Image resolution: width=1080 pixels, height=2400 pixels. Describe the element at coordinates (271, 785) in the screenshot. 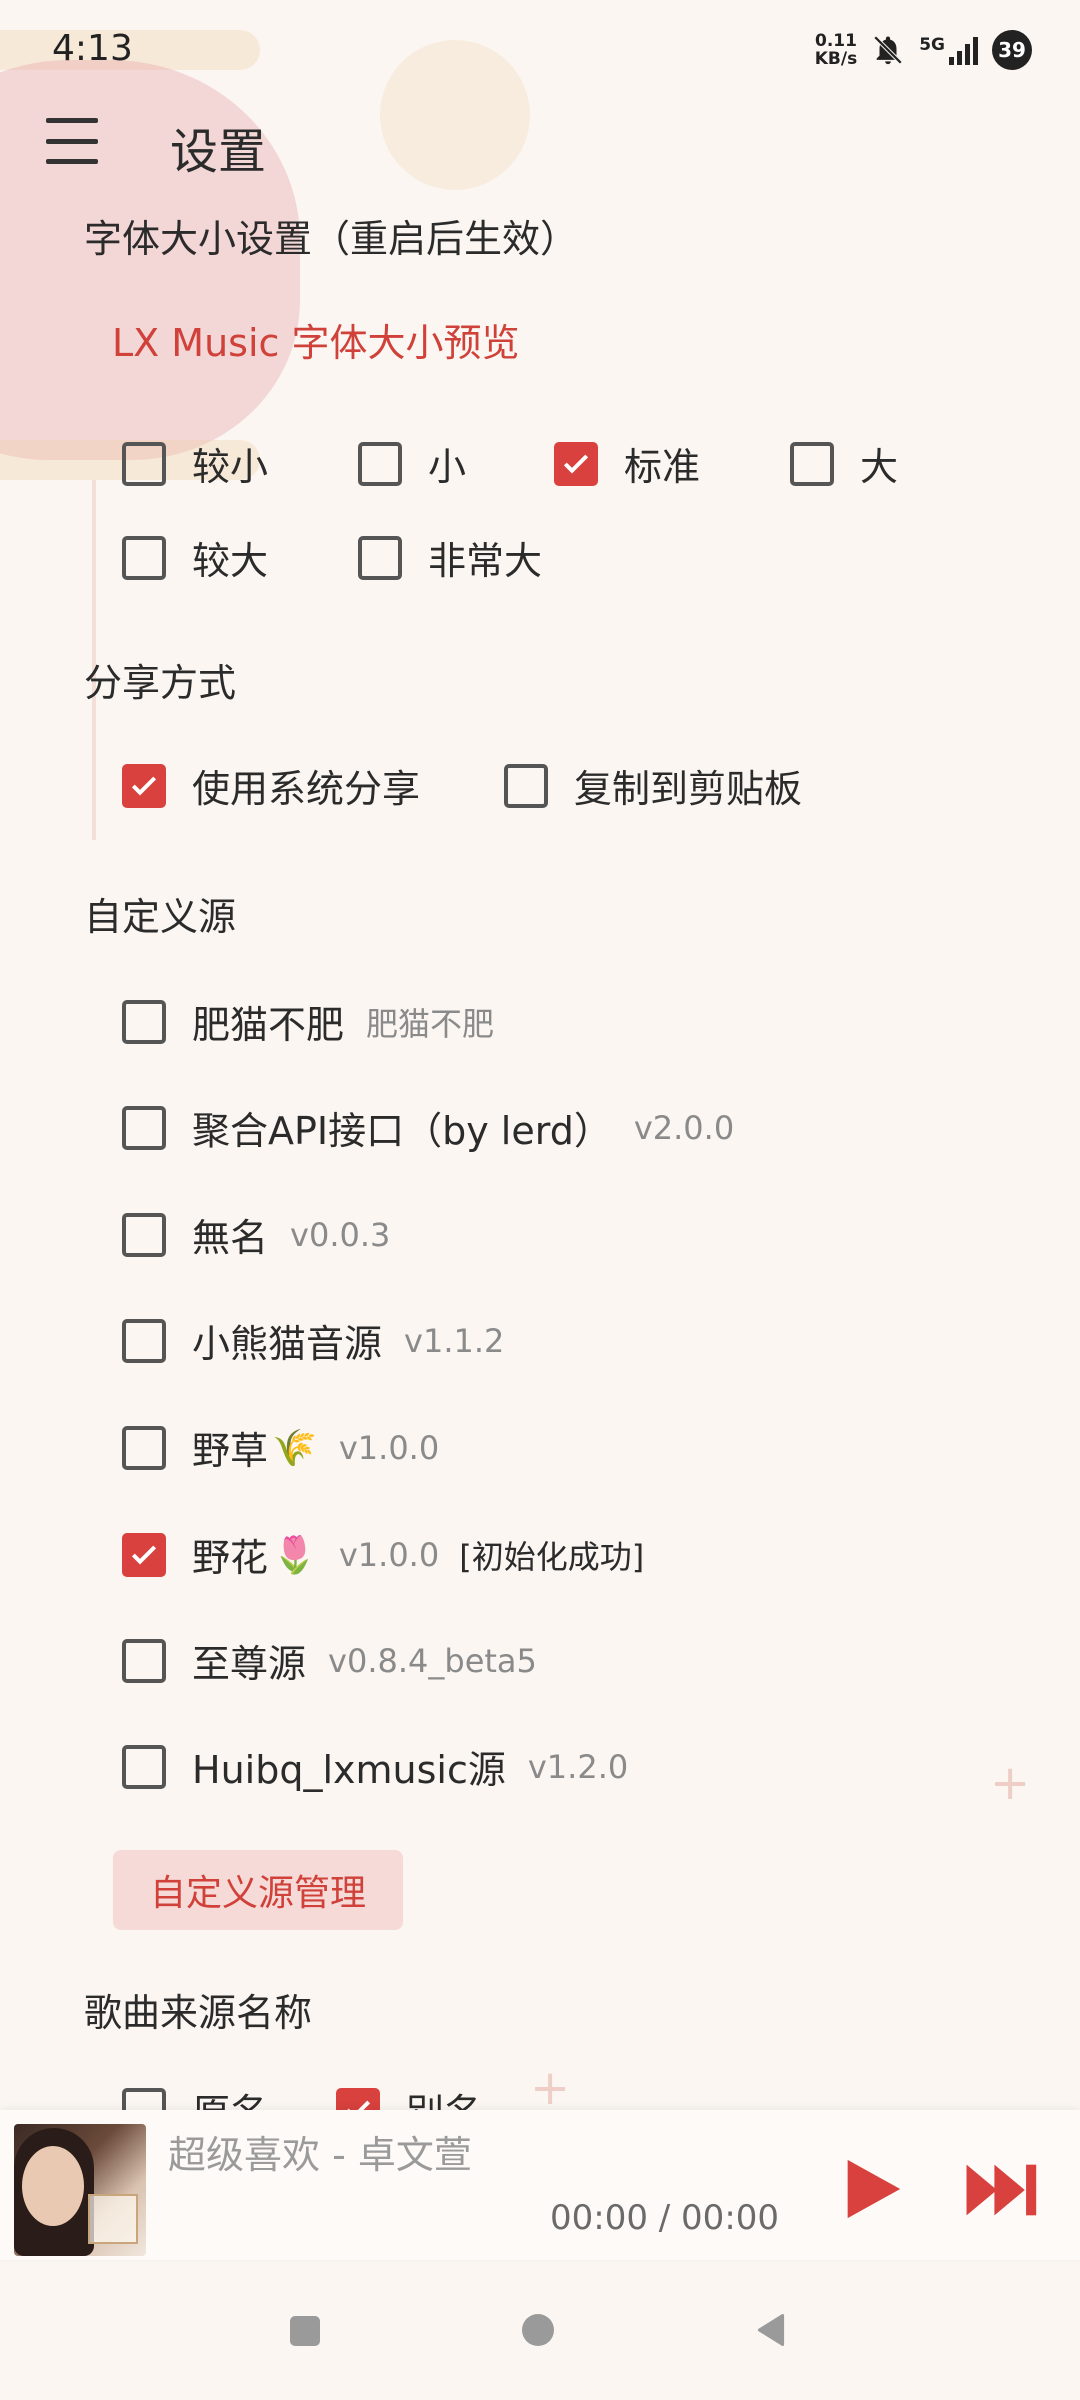

I see `share-option-system: 使用系统分享` at that location.